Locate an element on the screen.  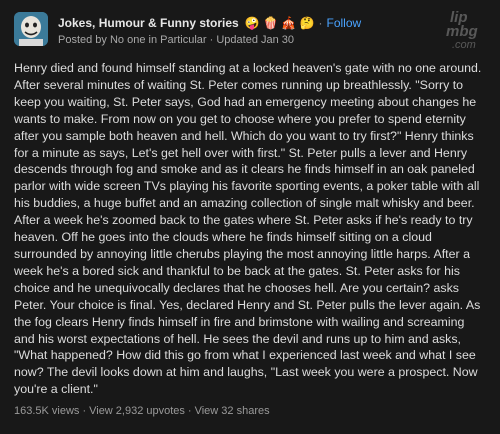
upvotes-link: View 2,932 upvotes is located at coordinates (137, 411).